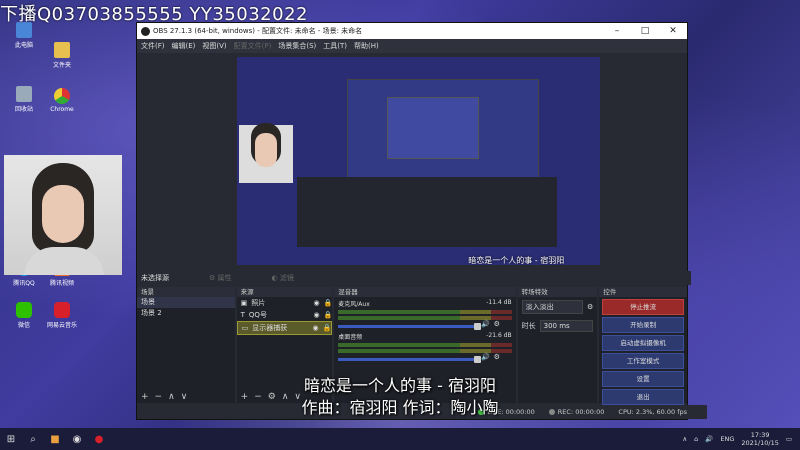  What do you see at coordinates (516, 260) in the screenshot?
I see `preview-subtitle-line1: 暗恋是一个人的事 - 宿羽阳` at bounding box center [516, 260].